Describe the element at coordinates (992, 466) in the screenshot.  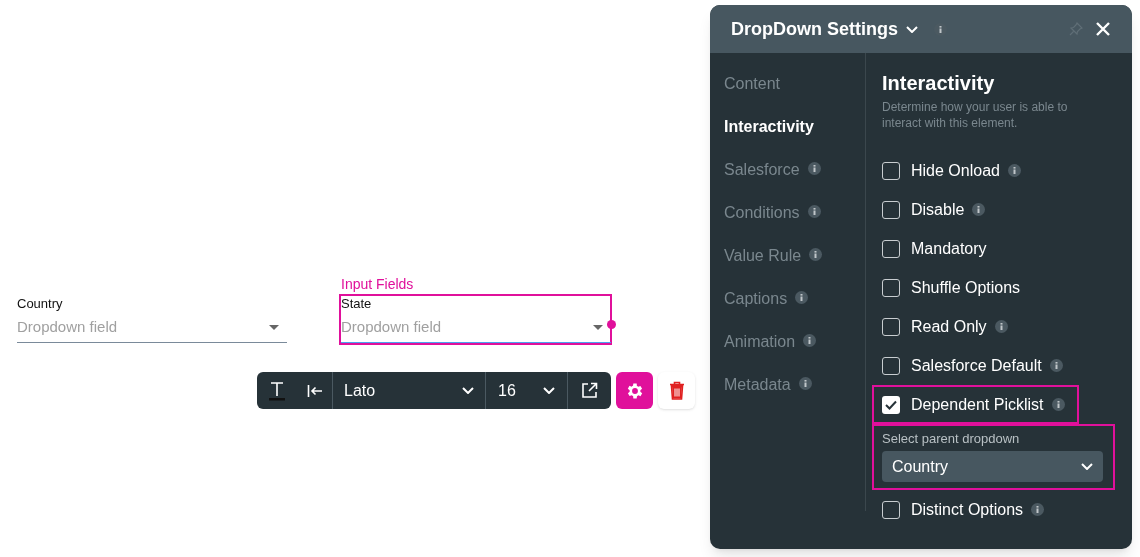
I see `parent-dropdown: Country` at that location.